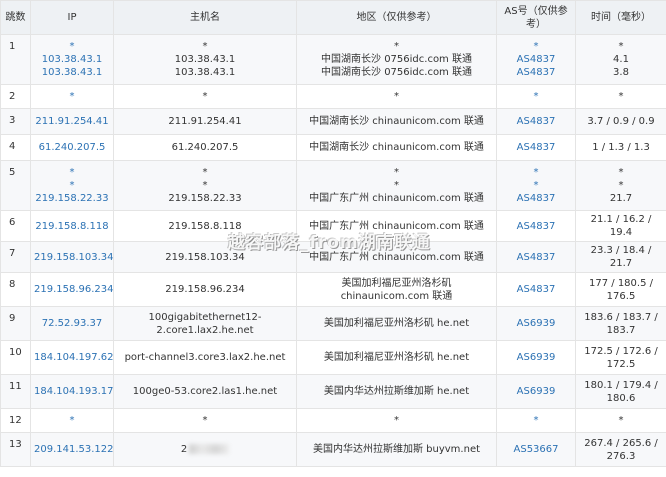 The width and height of the screenshot is (666, 477). What do you see at coordinates (396, 391) in the screenshot?
I see `region: 美国内华达州拉斯维加斯 he.net` at bounding box center [396, 391].